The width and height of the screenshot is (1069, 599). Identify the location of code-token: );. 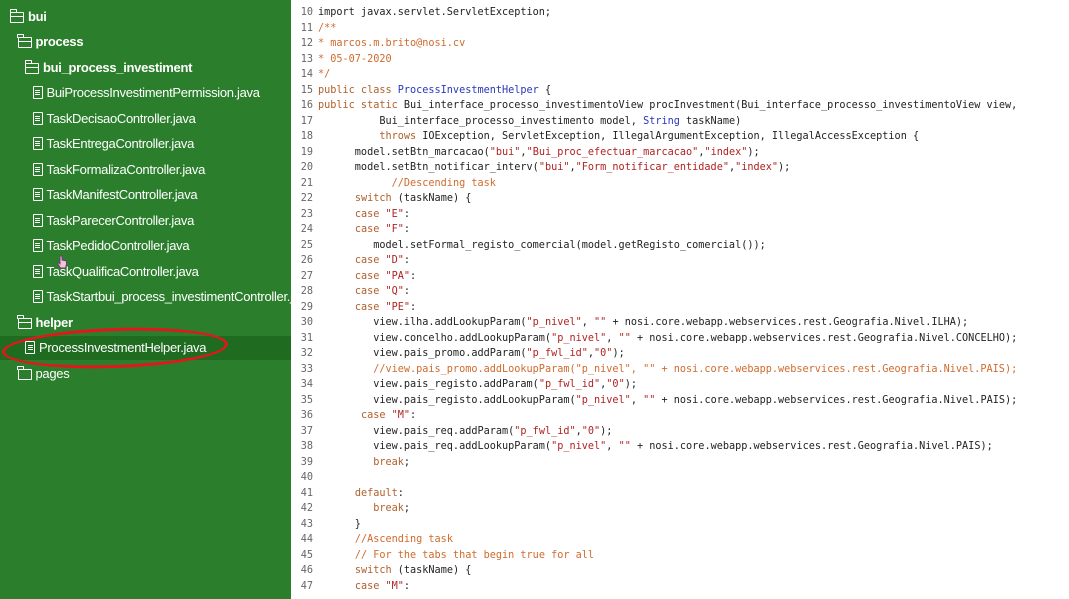
(606, 431).